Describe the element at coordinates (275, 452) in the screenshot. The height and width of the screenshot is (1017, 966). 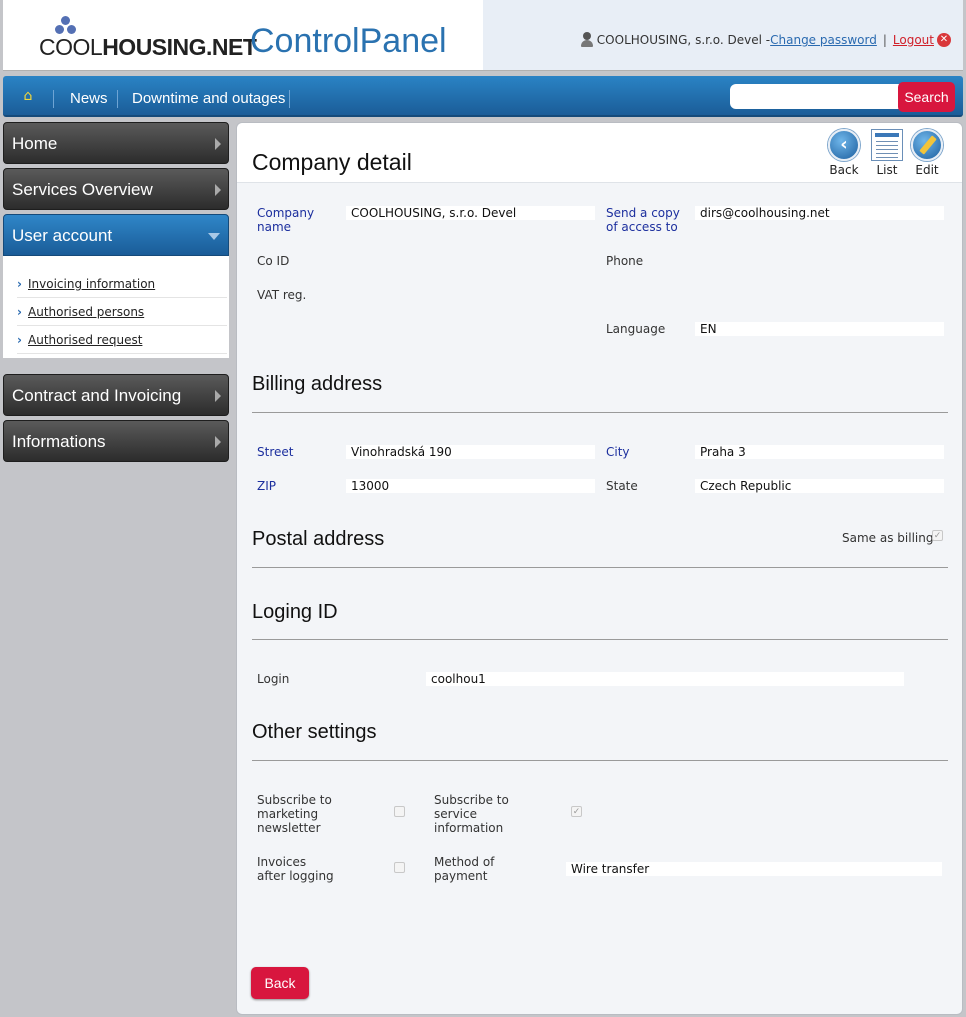
I see `street-label: Street` at that location.